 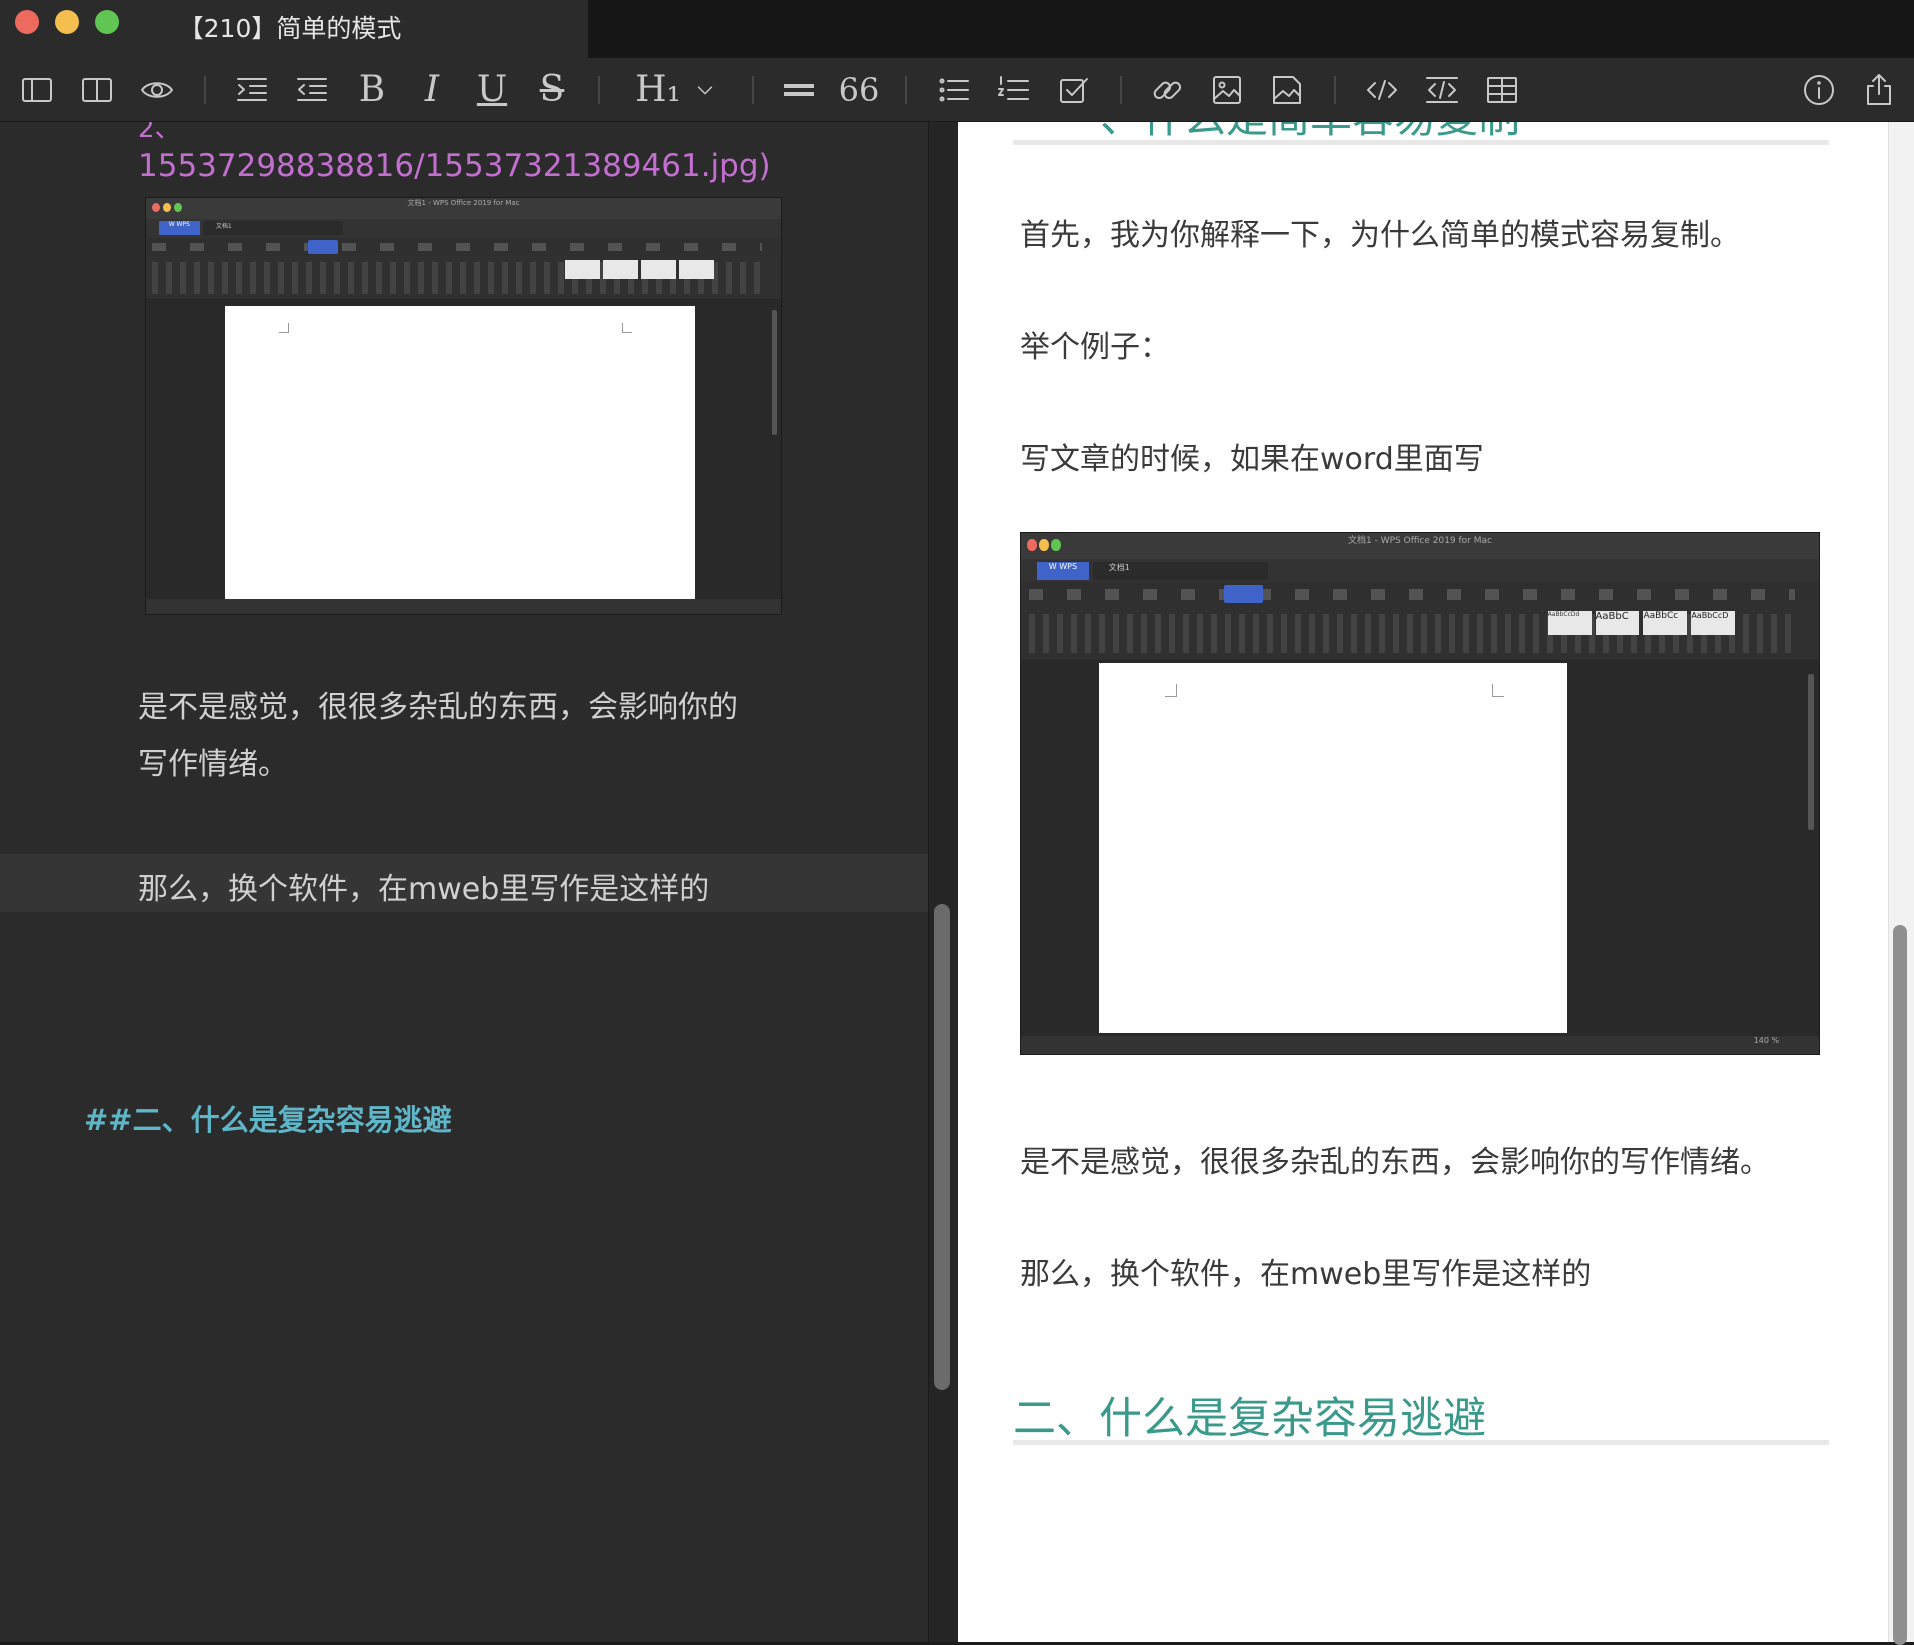 I want to click on editor-current-line: 那么，换个软件，在mweb里写作是这样的, so click(x=424, y=889).